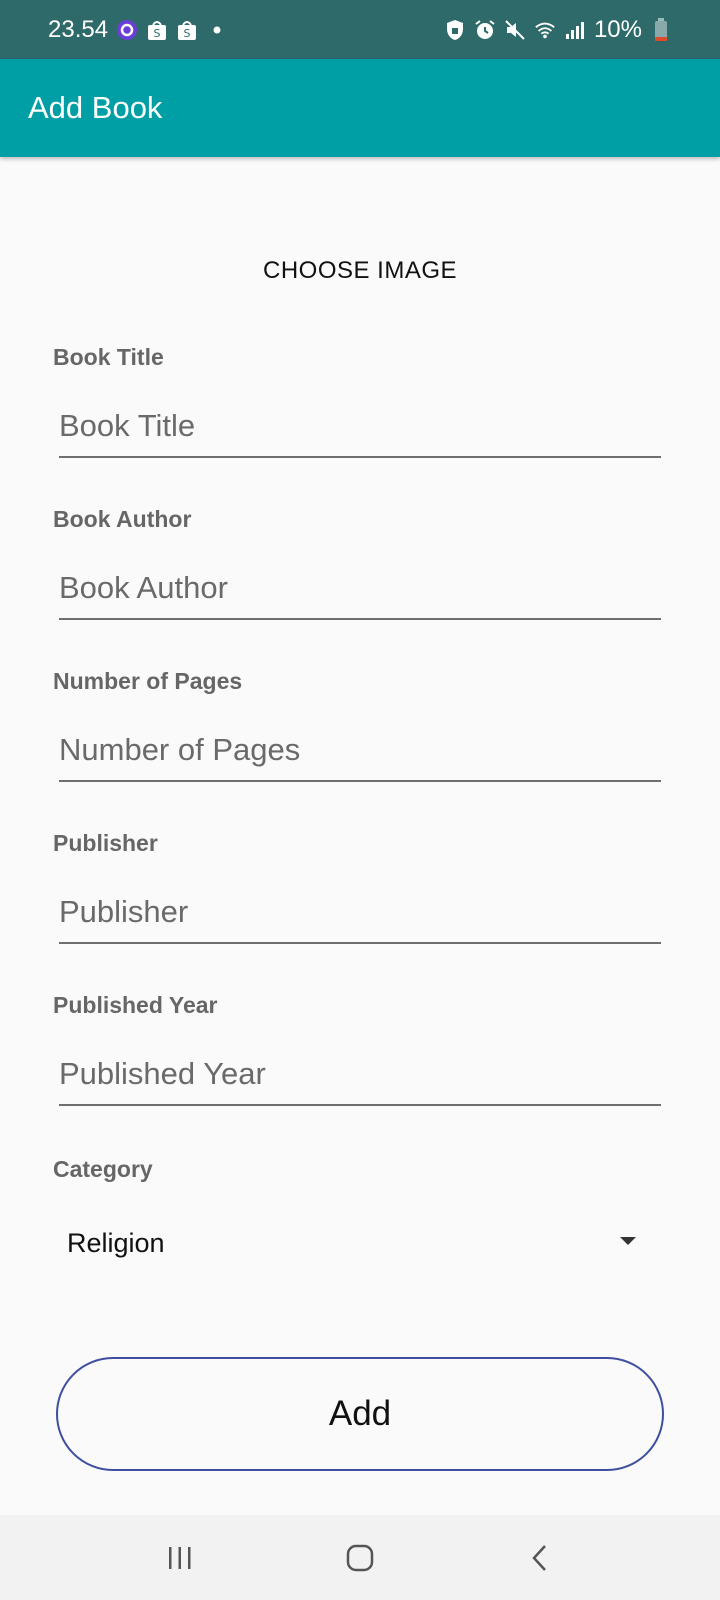  I want to click on app-bar: Add Book, so click(360, 108).